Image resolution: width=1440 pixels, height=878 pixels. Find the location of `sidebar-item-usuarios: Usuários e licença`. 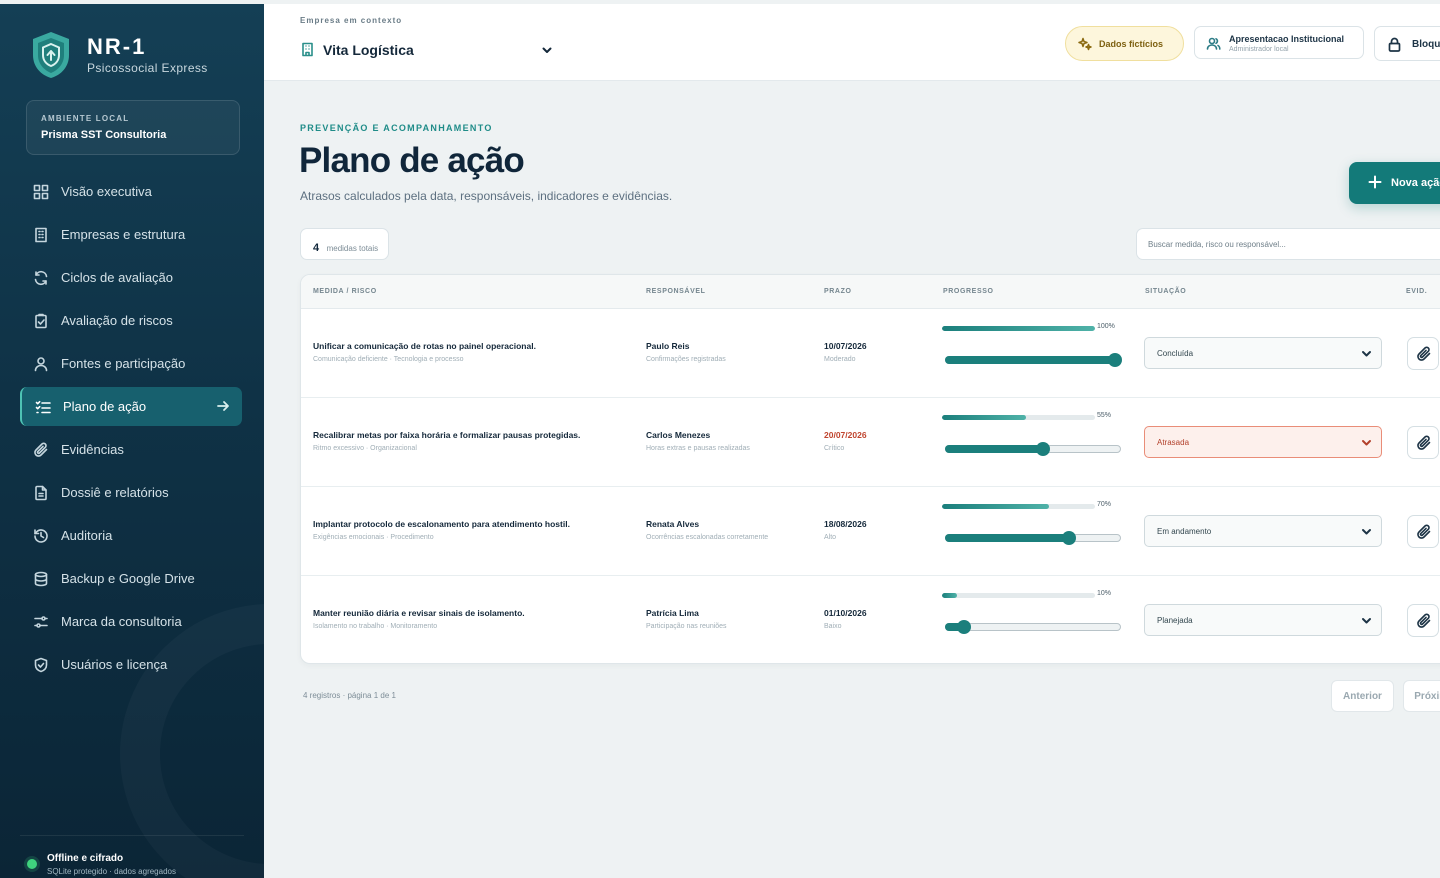

sidebar-item-usuarios: Usuários e licença is located at coordinates (131, 664).